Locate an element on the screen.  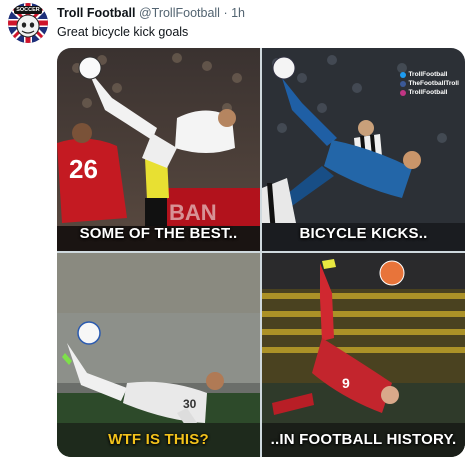
panel-3-caption: WTF IS THIS? is located at coordinates (158, 439).